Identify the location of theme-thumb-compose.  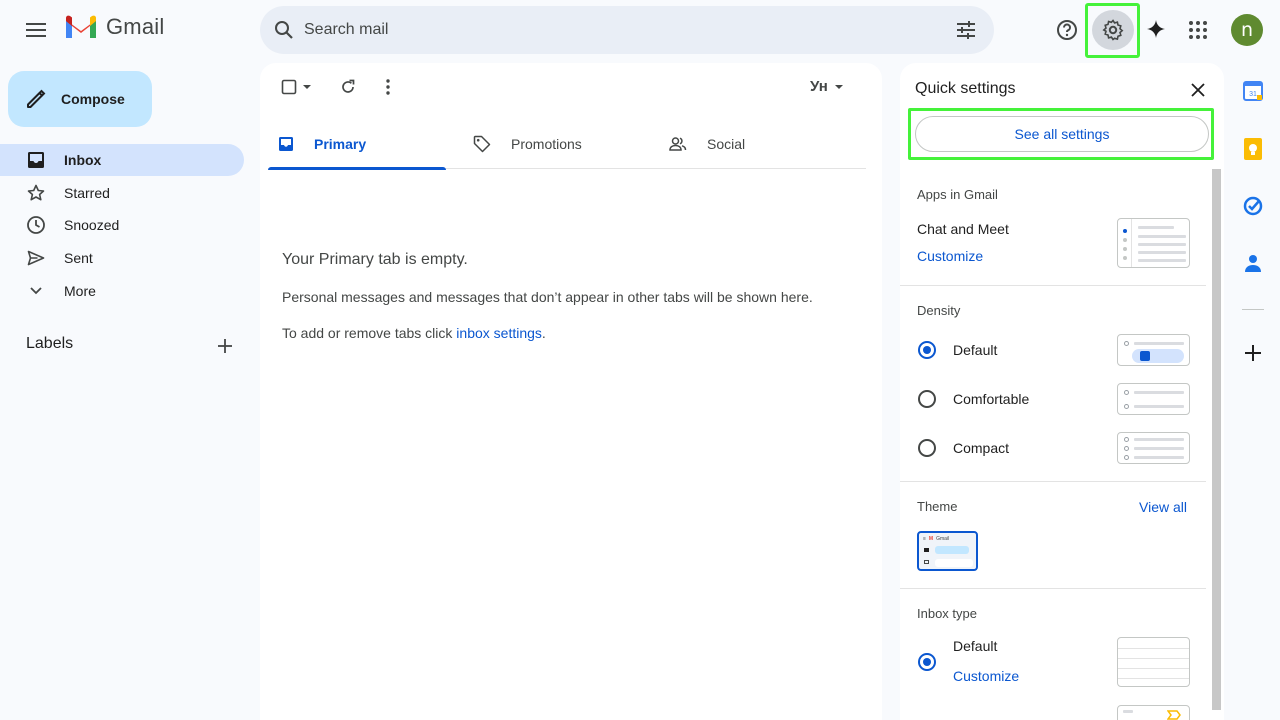
(952, 550).